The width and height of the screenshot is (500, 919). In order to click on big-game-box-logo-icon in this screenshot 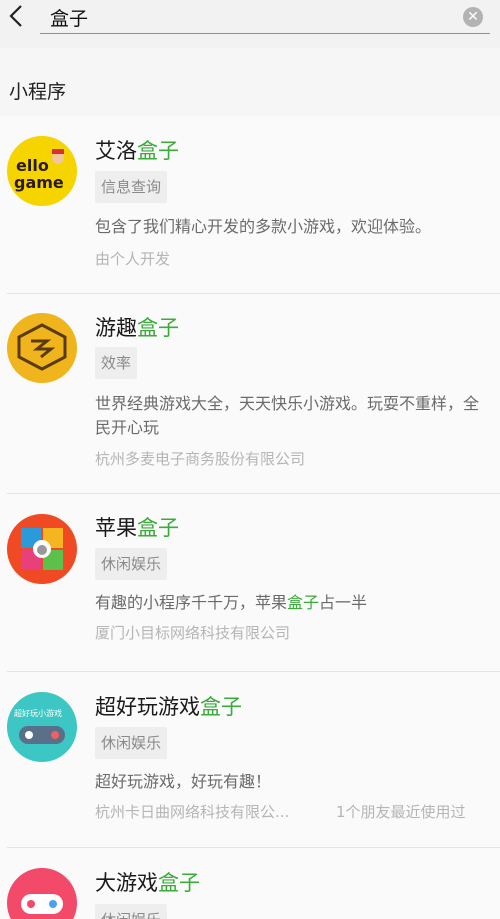, I will do `click(42, 893)`.